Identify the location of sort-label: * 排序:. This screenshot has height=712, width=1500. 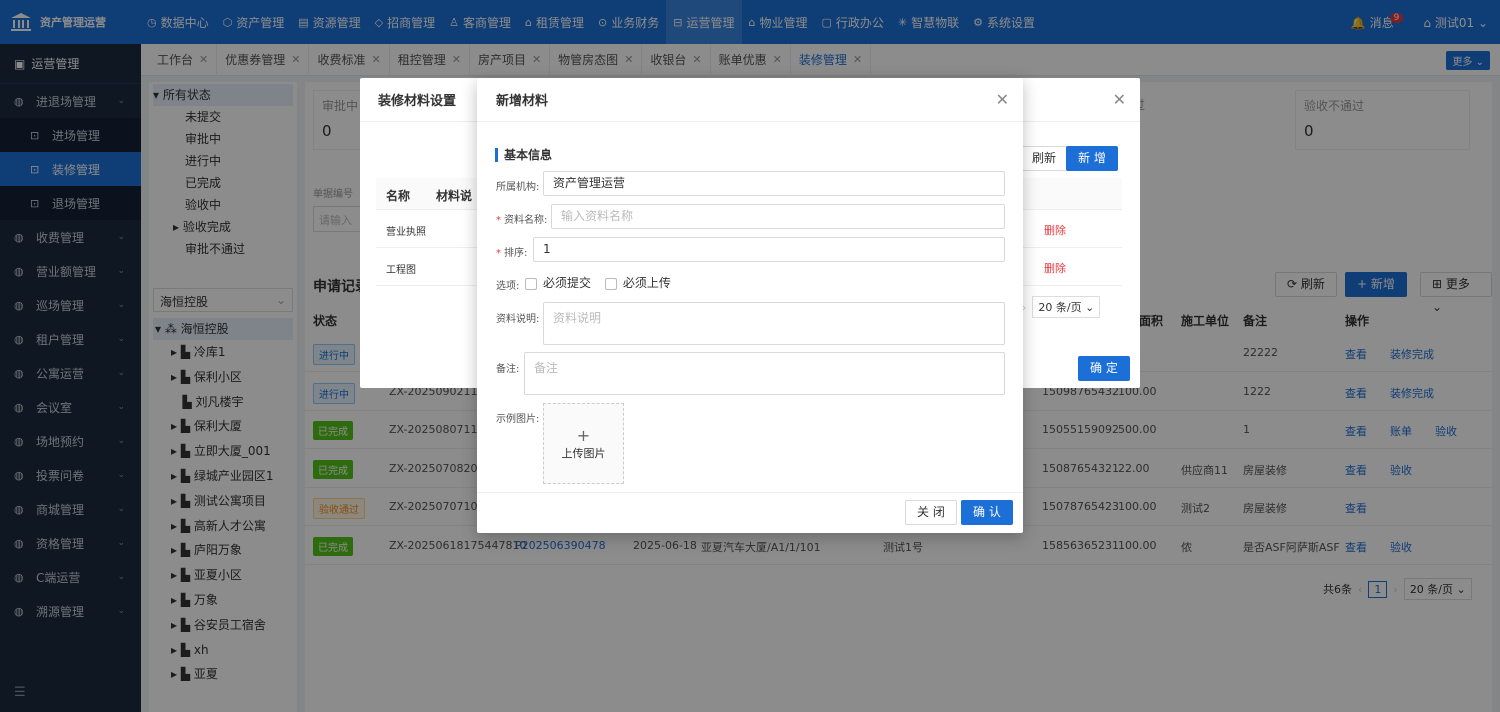
(512, 253).